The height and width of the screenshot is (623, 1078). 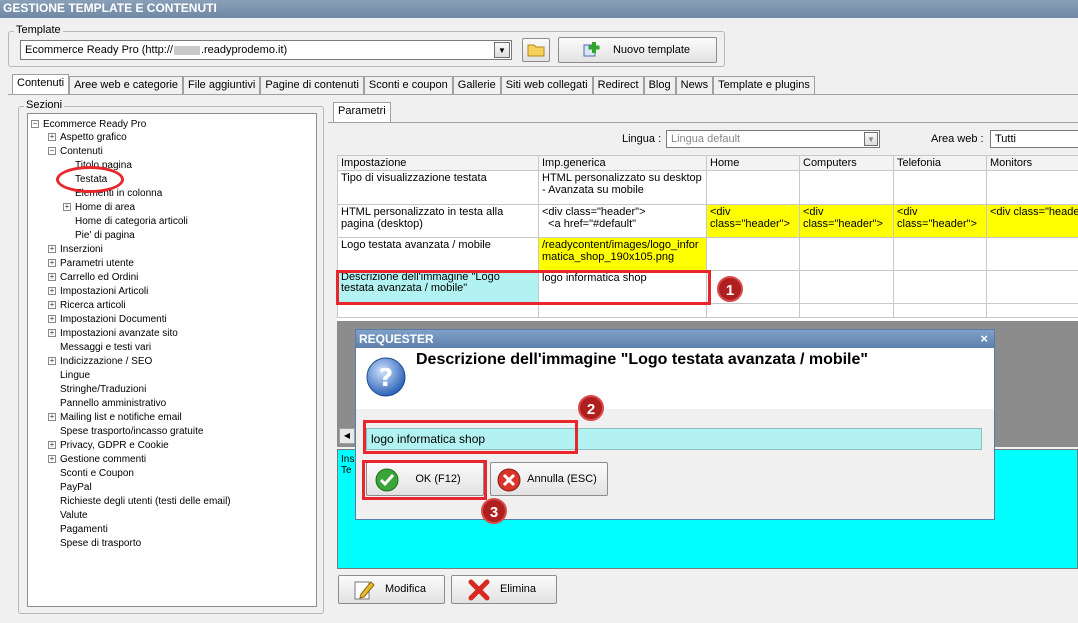 I want to click on tree-item: + Aspetto grafico, so click(x=87, y=138).